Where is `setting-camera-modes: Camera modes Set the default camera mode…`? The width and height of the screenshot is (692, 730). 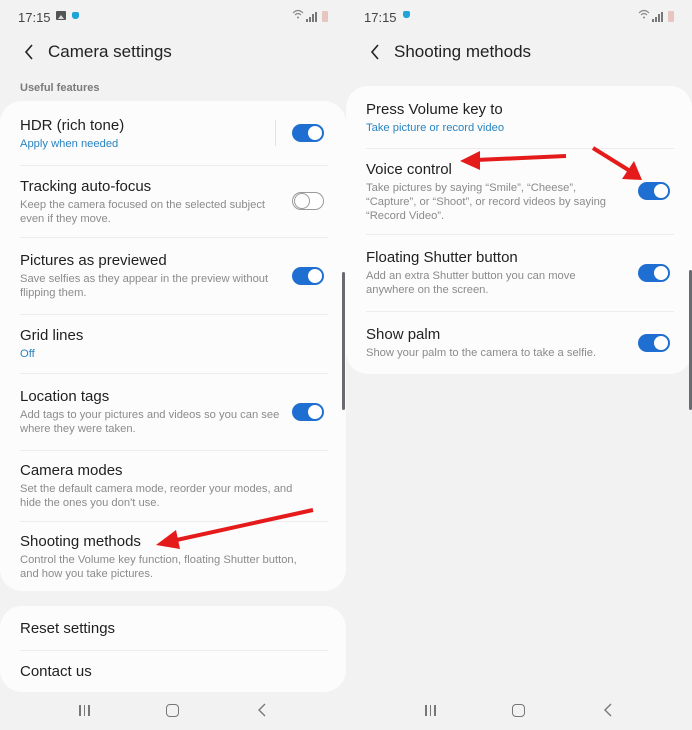 setting-camera-modes: Camera modes Set the default camera mode… is located at coordinates (173, 485).